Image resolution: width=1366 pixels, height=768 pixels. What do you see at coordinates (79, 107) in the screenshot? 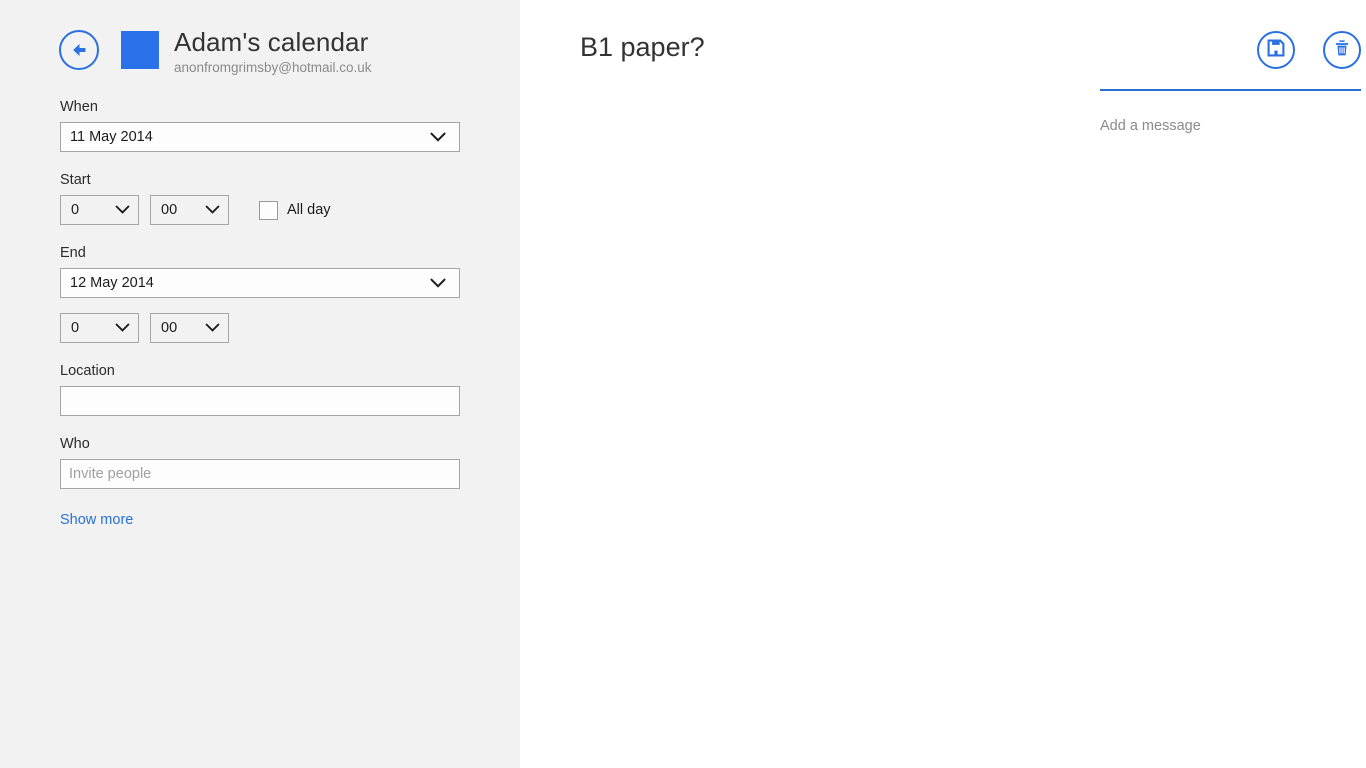
I see `when-label: When` at bounding box center [79, 107].